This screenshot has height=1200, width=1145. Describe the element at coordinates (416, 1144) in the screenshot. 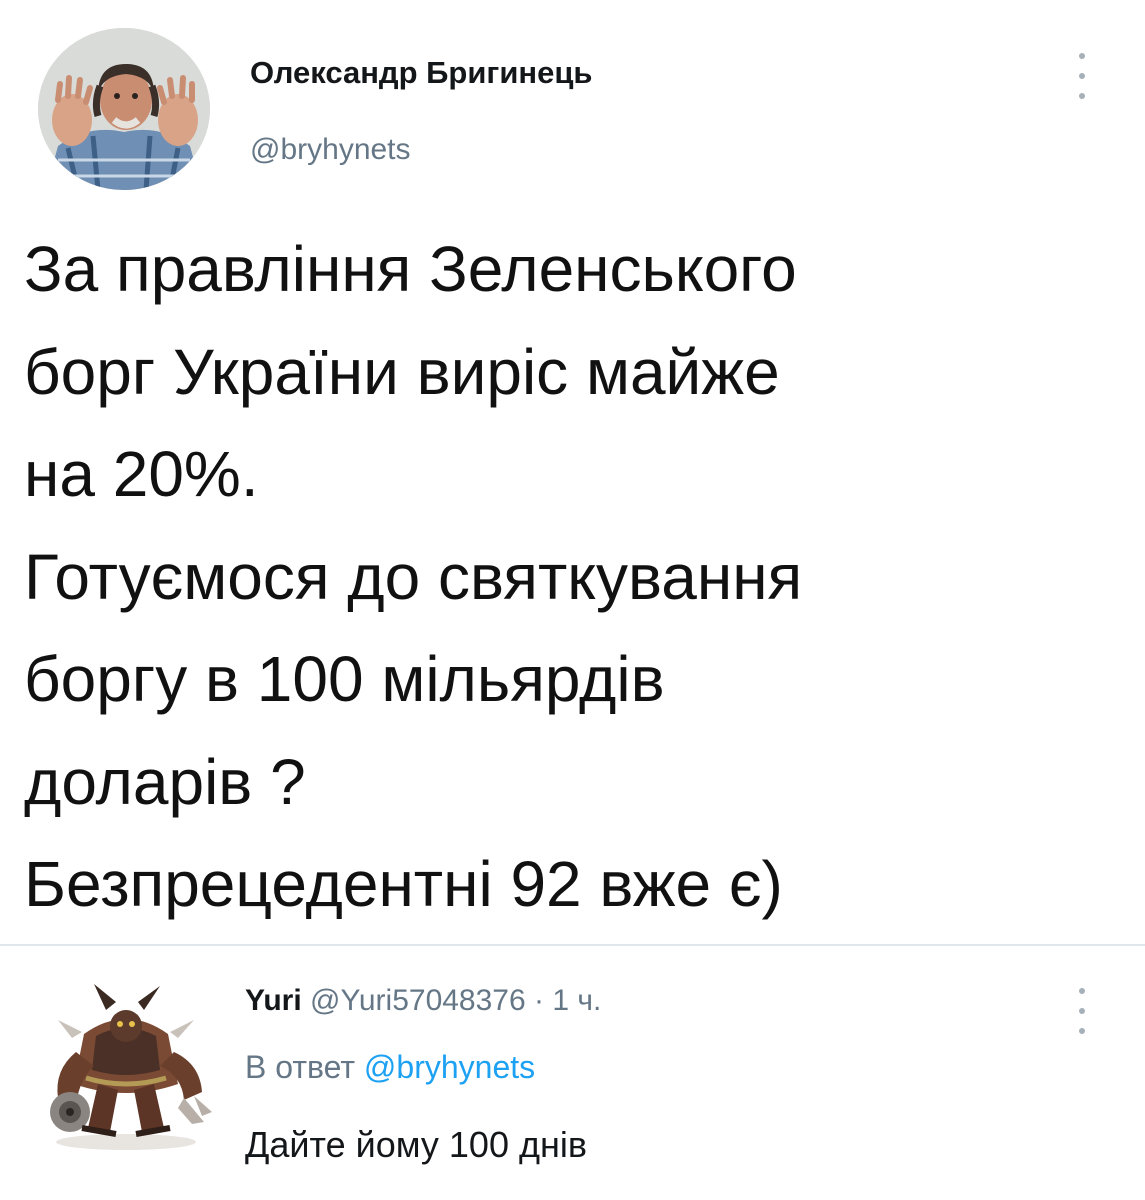

I see `reply-text: Дайте йому 100 днів` at that location.